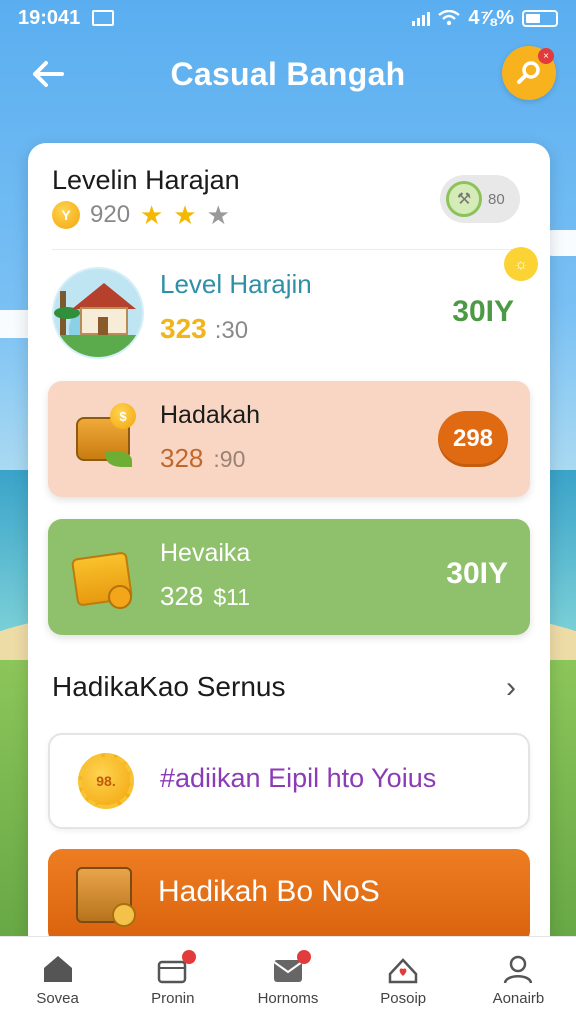 Image resolution: width=576 pixels, height=1024 pixels. Describe the element at coordinates (205, 553) in the screenshot. I see `list-item-title: Hevaika` at that location.